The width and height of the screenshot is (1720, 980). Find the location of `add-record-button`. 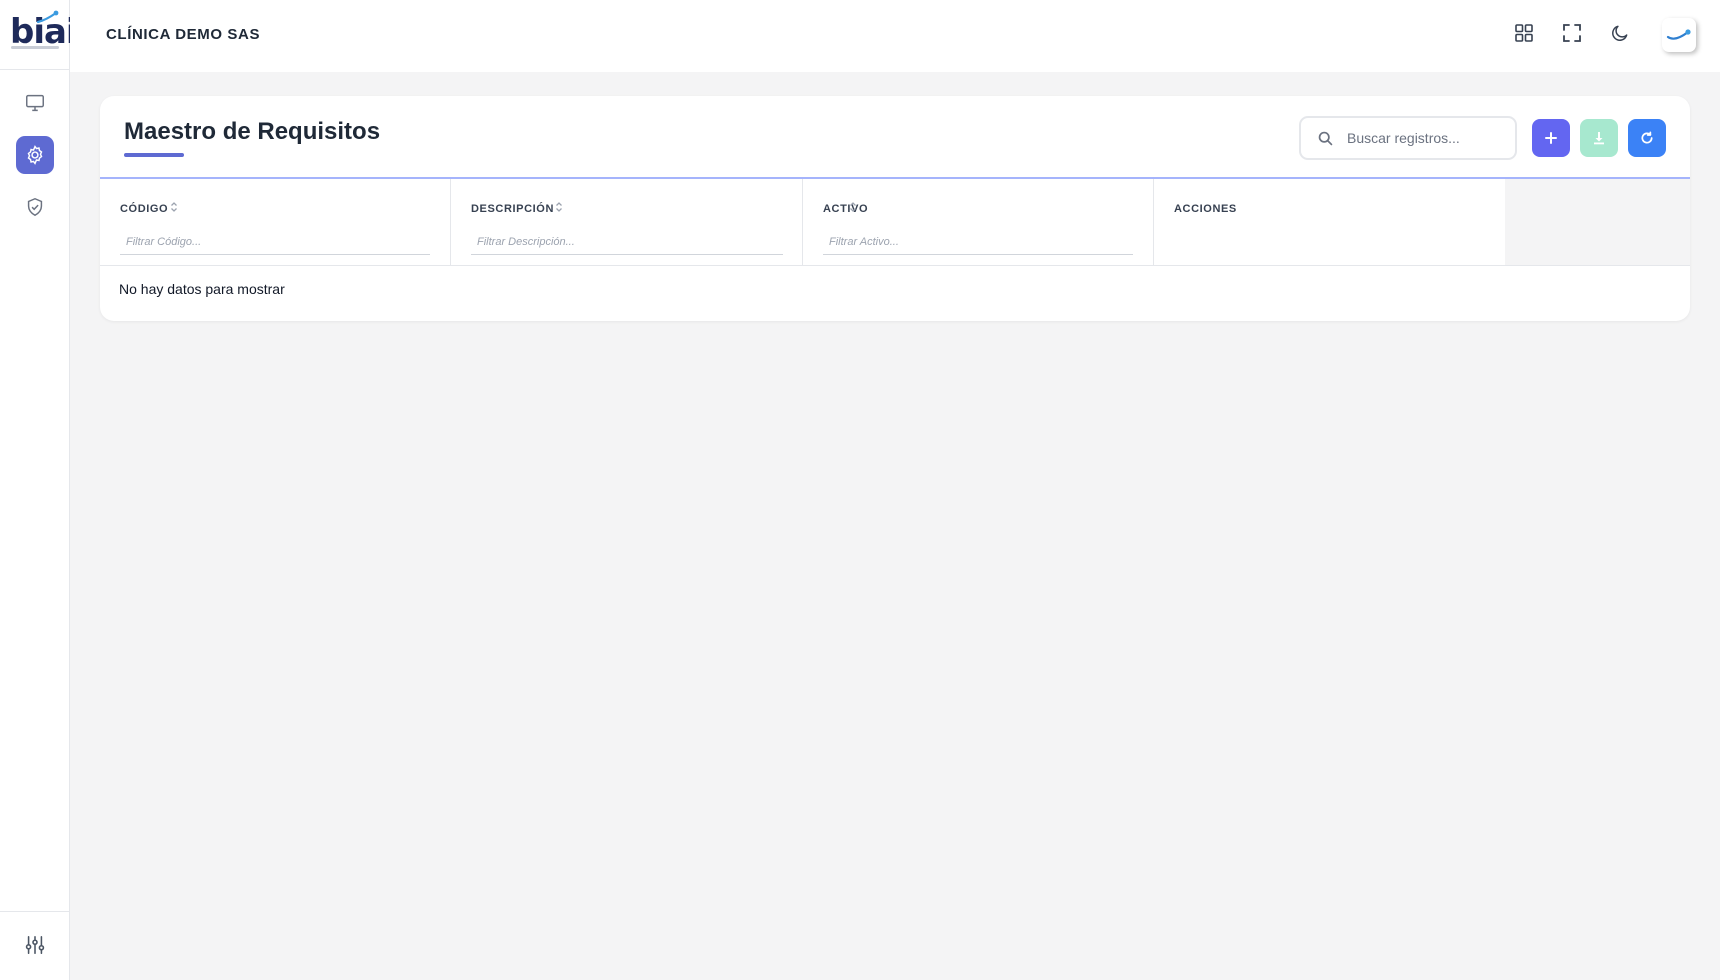

add-record-button is located at coordinates (1551, 138).